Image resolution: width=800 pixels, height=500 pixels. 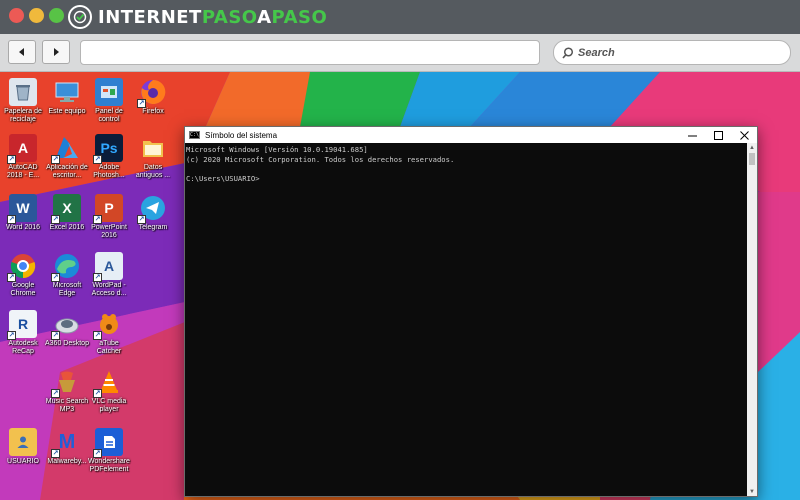 I want to click on search-input: Search, so click(x=672, y=52).